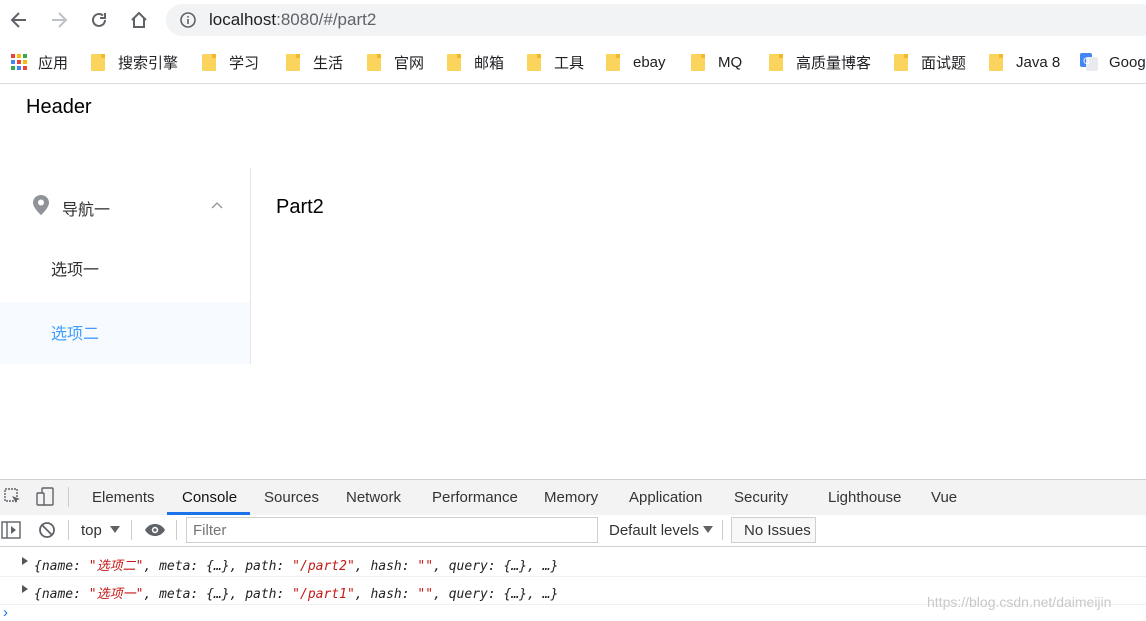  Describe the element at coordinates (328, 63) in the screenshot. I see `bookmark-label: 生活` at that location.